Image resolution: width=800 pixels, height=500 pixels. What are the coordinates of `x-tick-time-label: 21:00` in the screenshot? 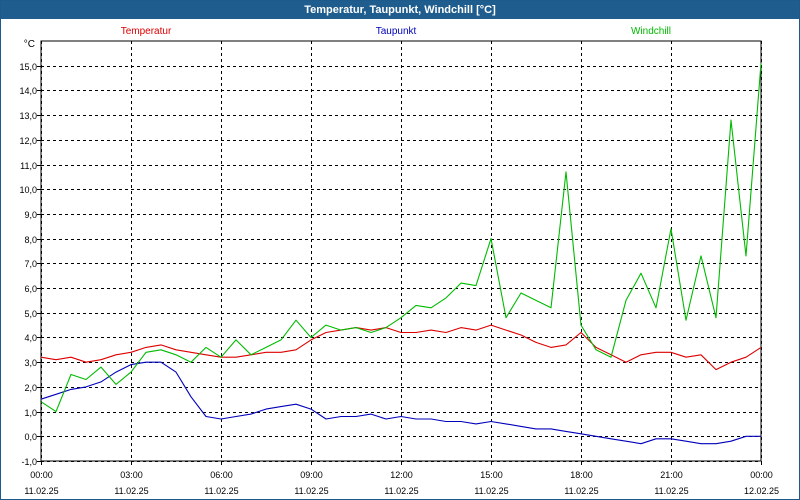 It's located at (671, 475).